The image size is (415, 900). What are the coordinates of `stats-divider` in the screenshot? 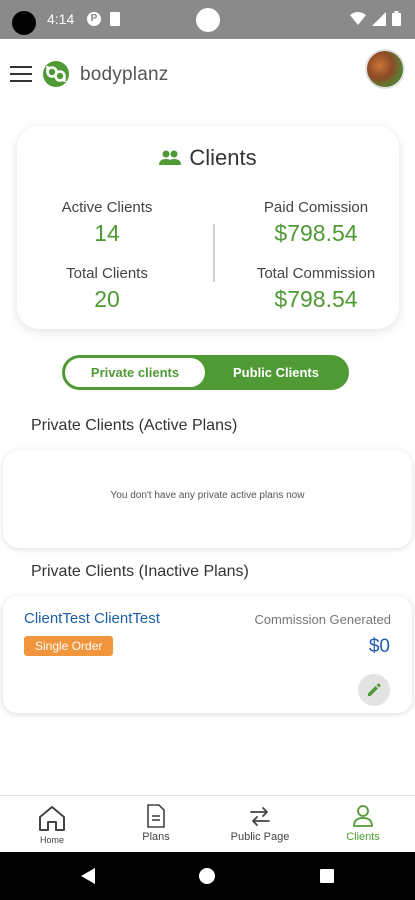 It's located at (214, 253).